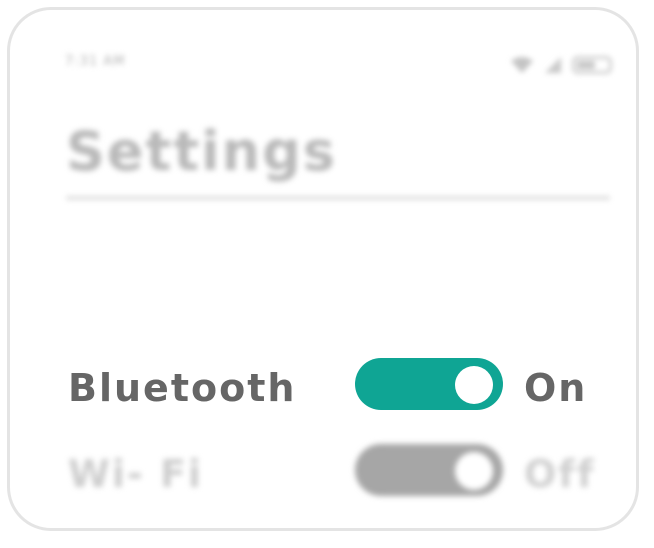  What do you see at coordinates (95, 61) in the screenshot?
I see `status-time: 7:31 AM` at bounding box center [95, 61].